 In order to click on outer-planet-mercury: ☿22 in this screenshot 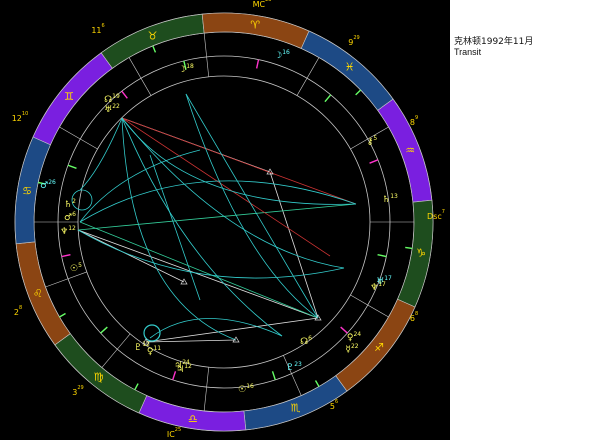, I will do `click(351, 349)`.